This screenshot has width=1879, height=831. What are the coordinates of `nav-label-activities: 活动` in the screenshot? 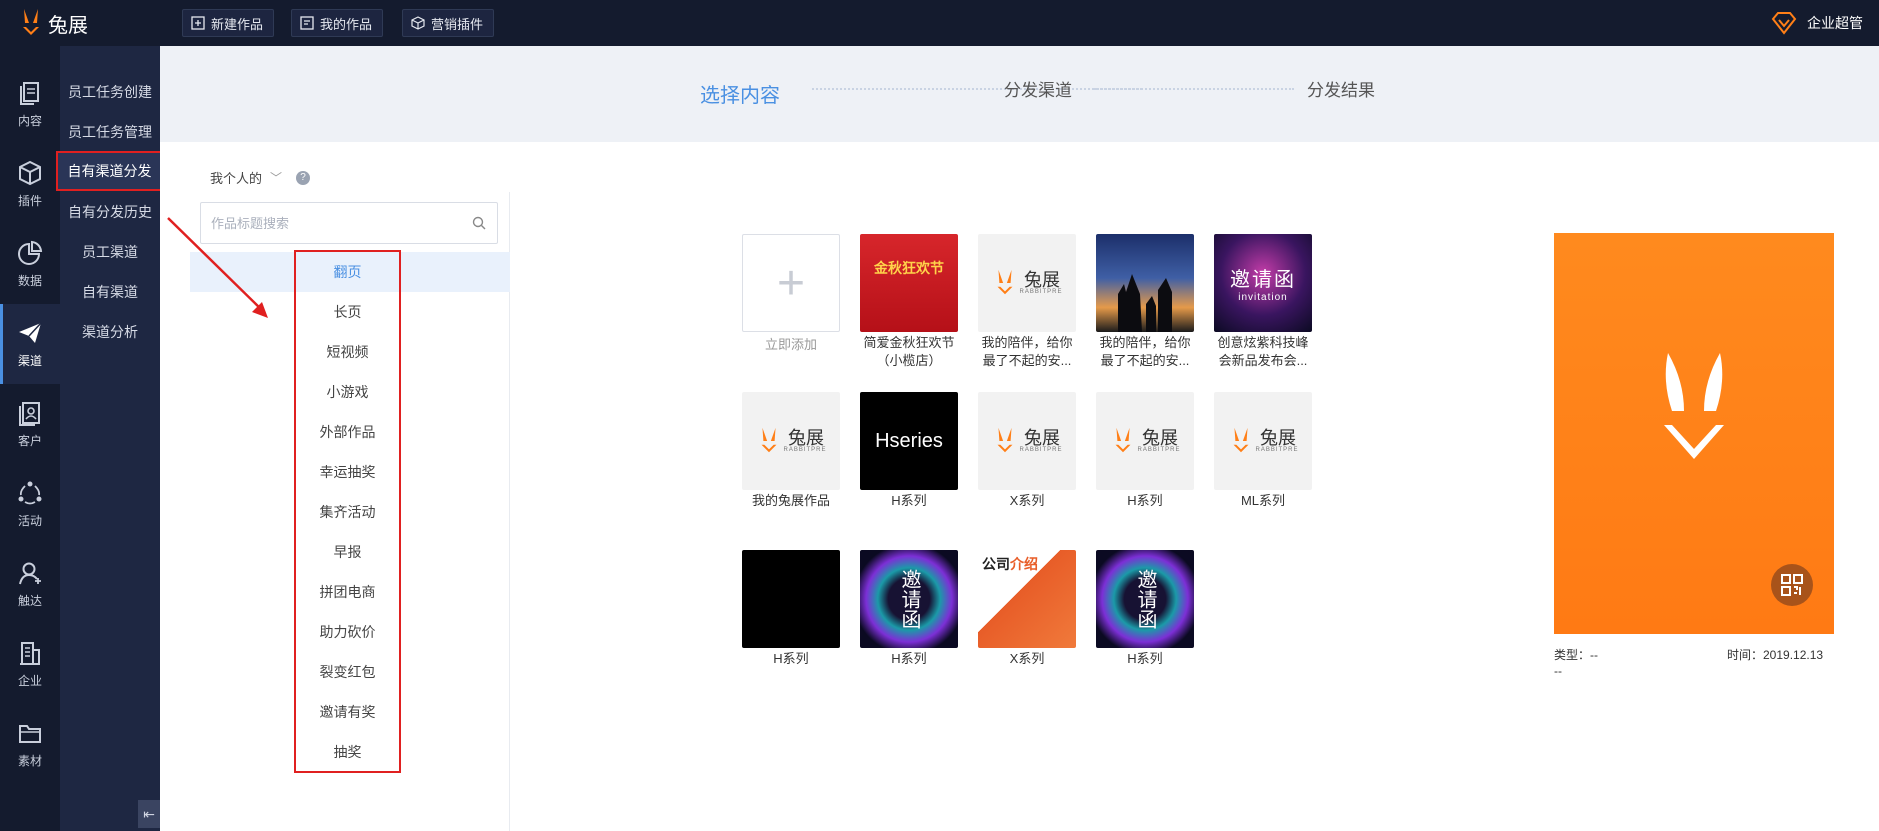 It's located at (29, 520).